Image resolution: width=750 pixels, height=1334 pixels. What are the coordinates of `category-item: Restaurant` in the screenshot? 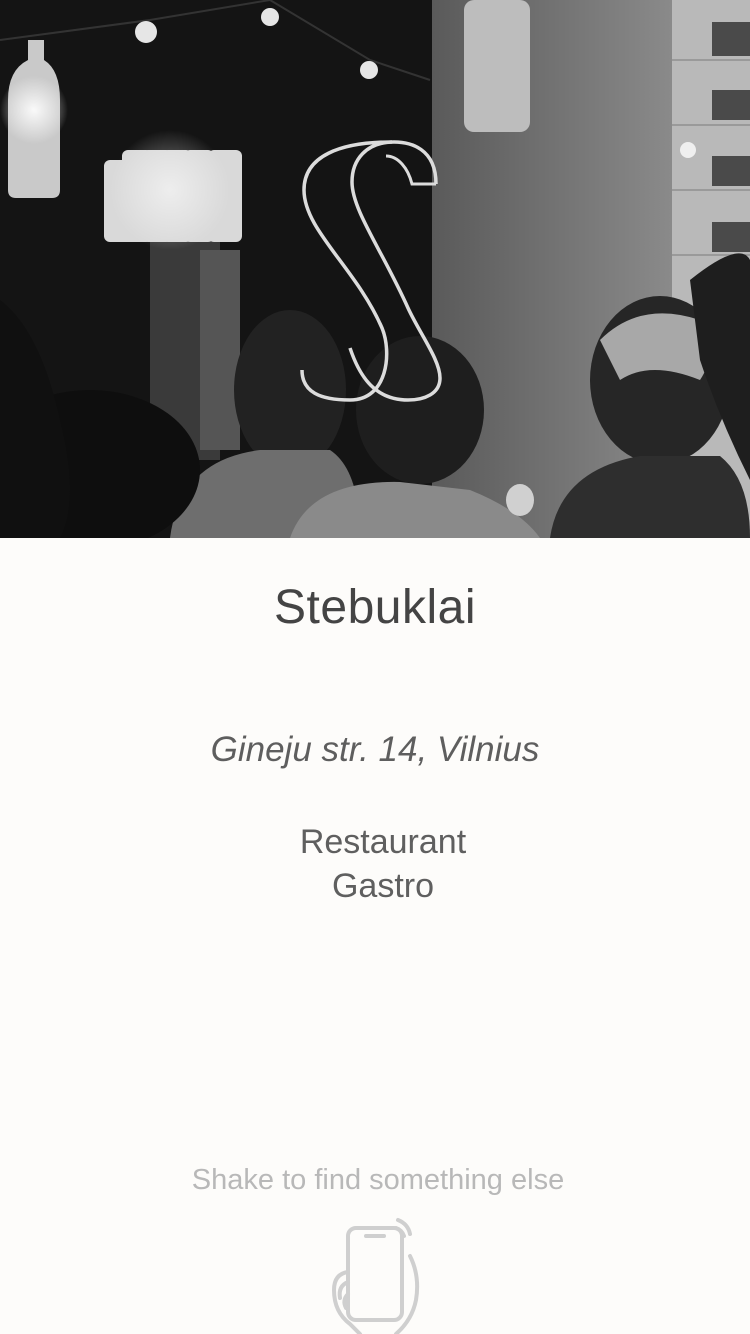 It's located at (383, 842).